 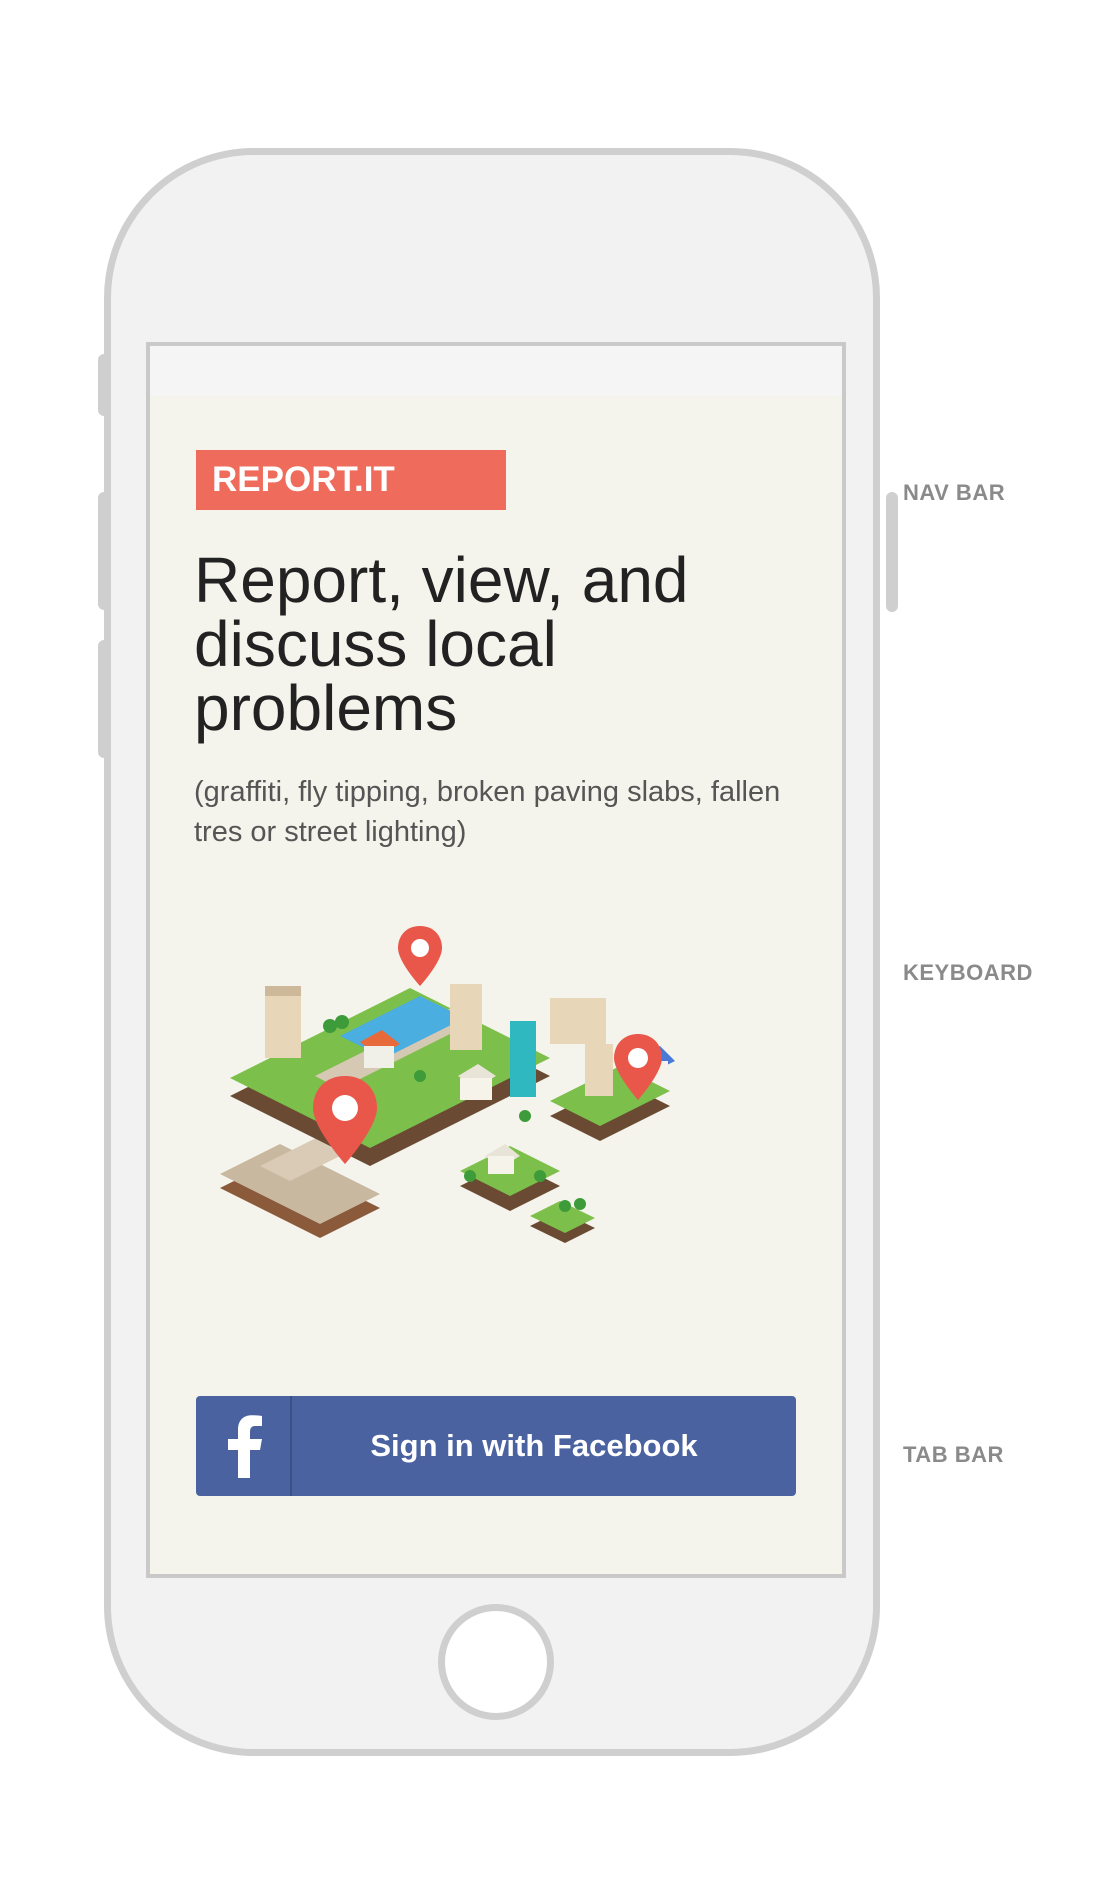 What do you see at coordinates (968, 972) in the screenshot?
I see `annotation-keyboard: KEYBOARD` at bounding box center [968, 972].